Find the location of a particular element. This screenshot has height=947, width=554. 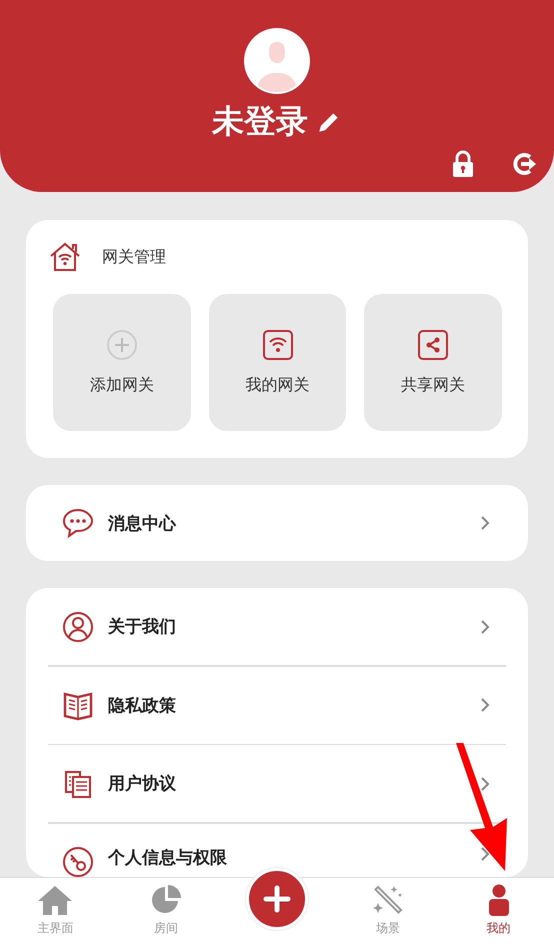

add-icon is located at coordinates (122, 345).